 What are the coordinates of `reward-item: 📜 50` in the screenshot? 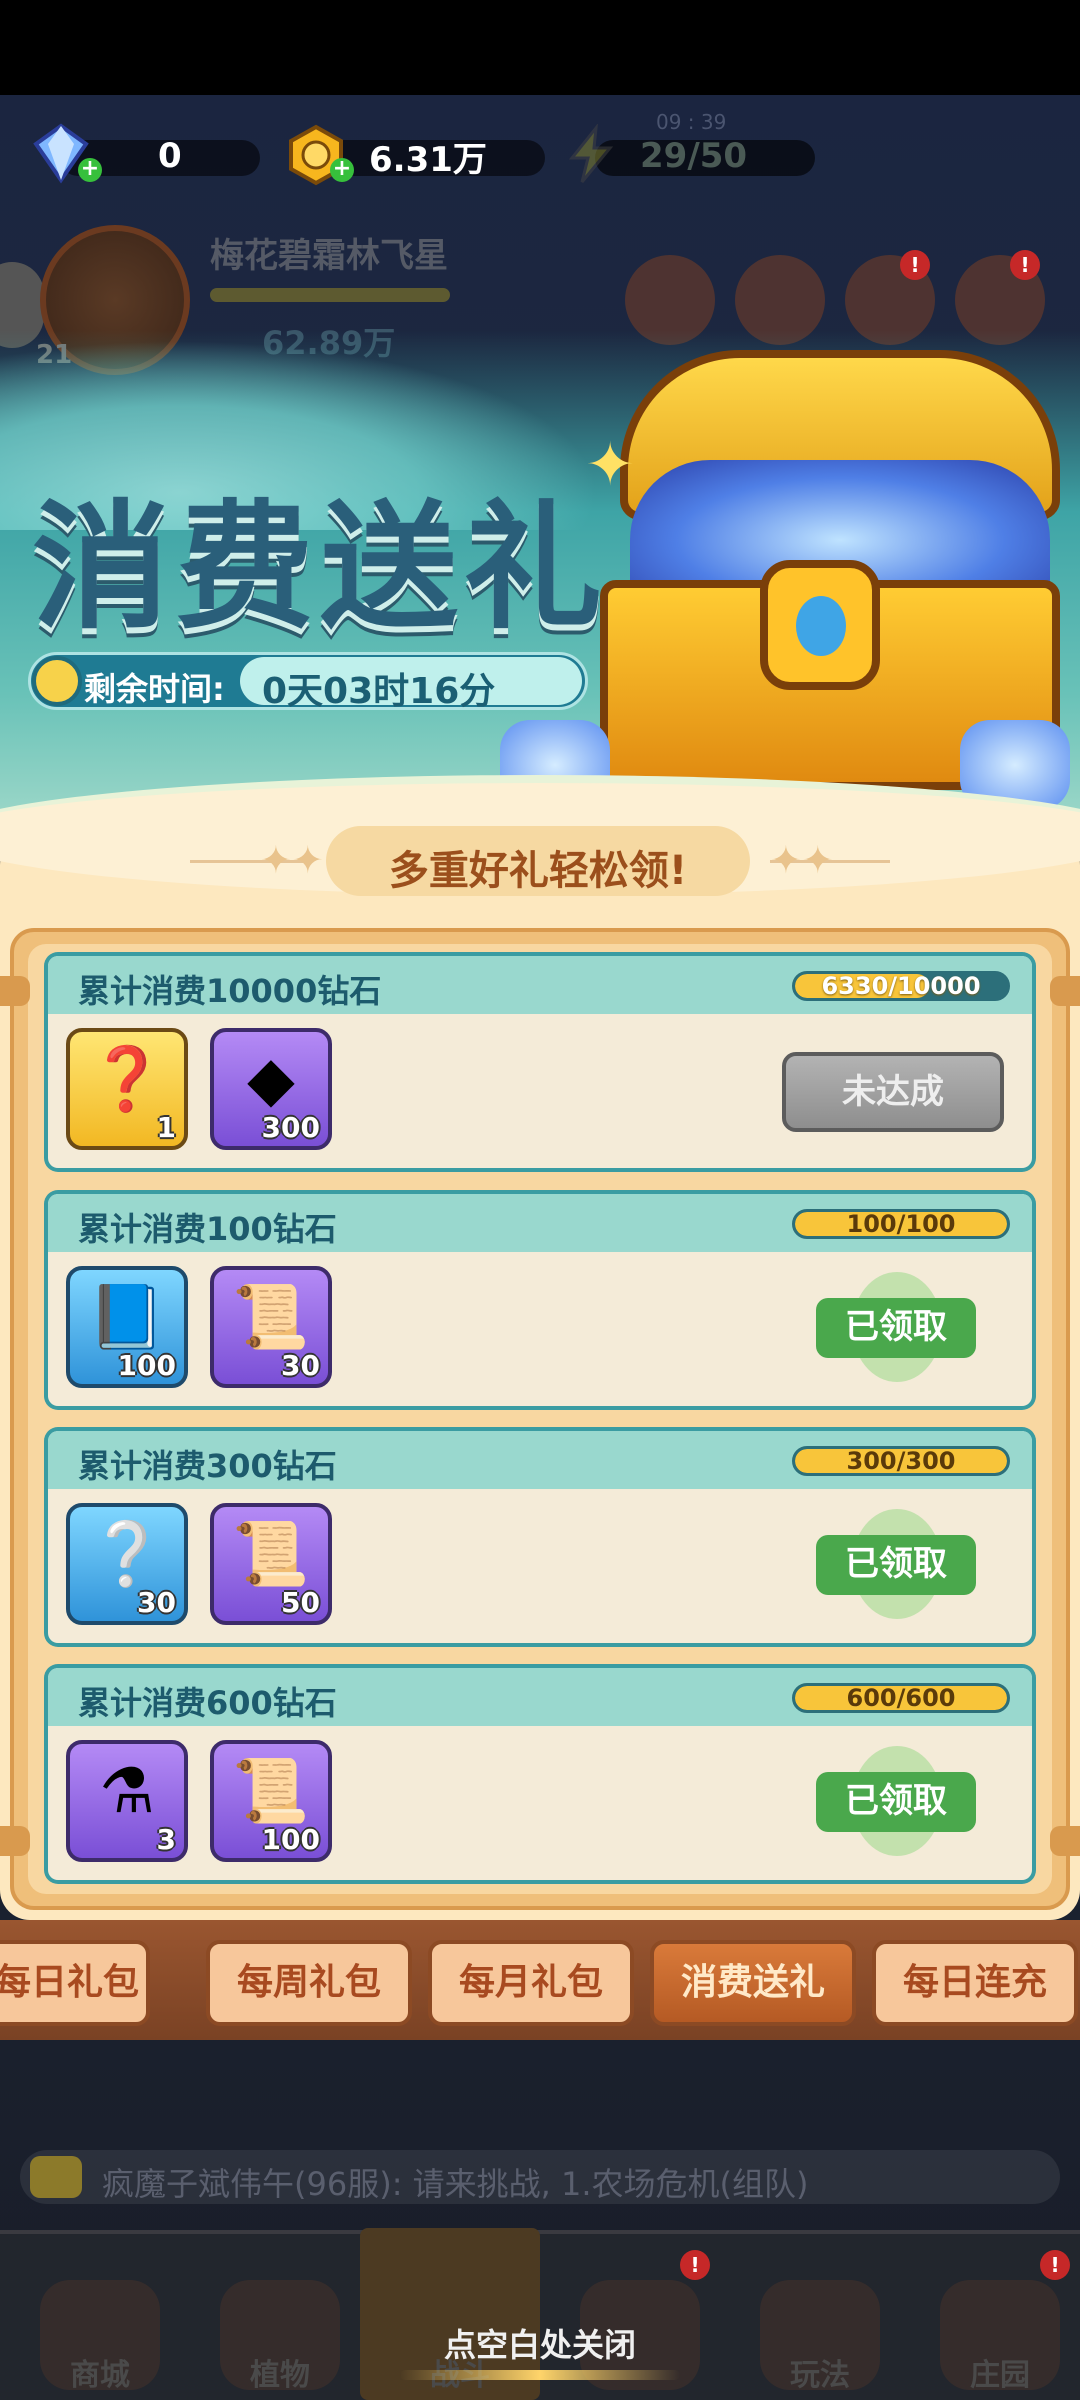 It's located at (271, 1564).